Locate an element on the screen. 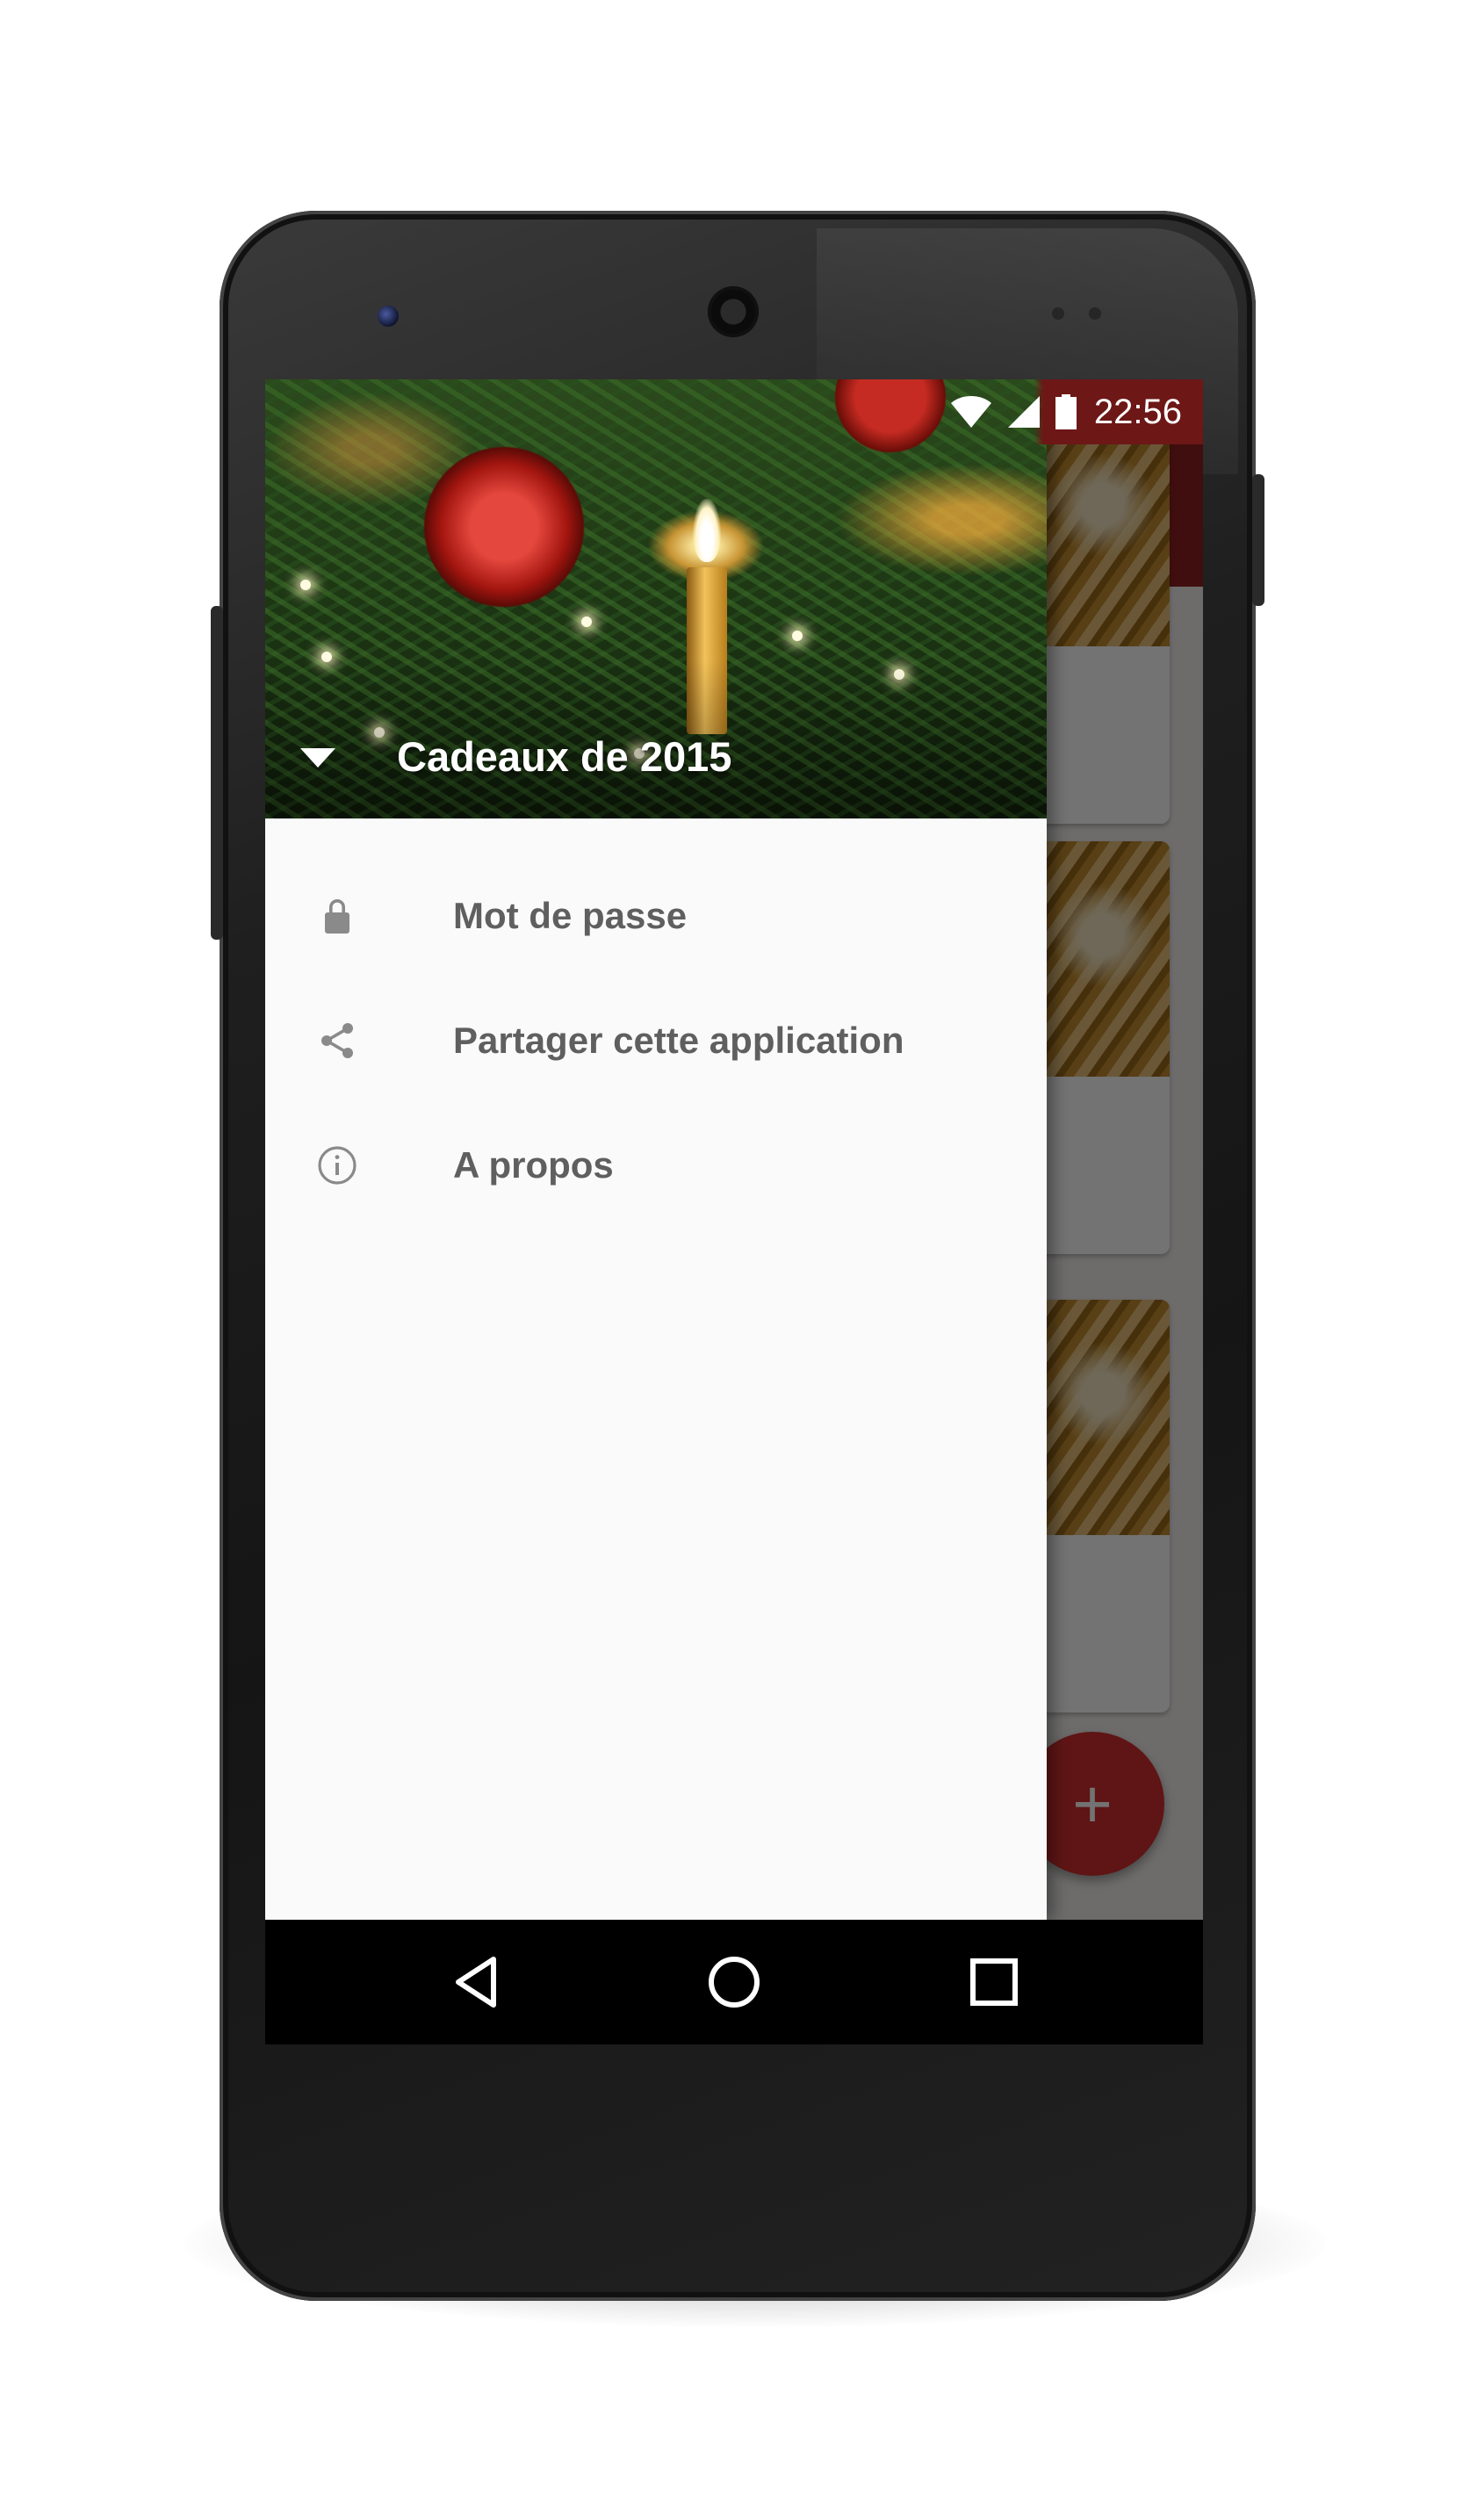 This screenshot has height=2509, width=1484. home-icon is located at coordinates (734, 1982).